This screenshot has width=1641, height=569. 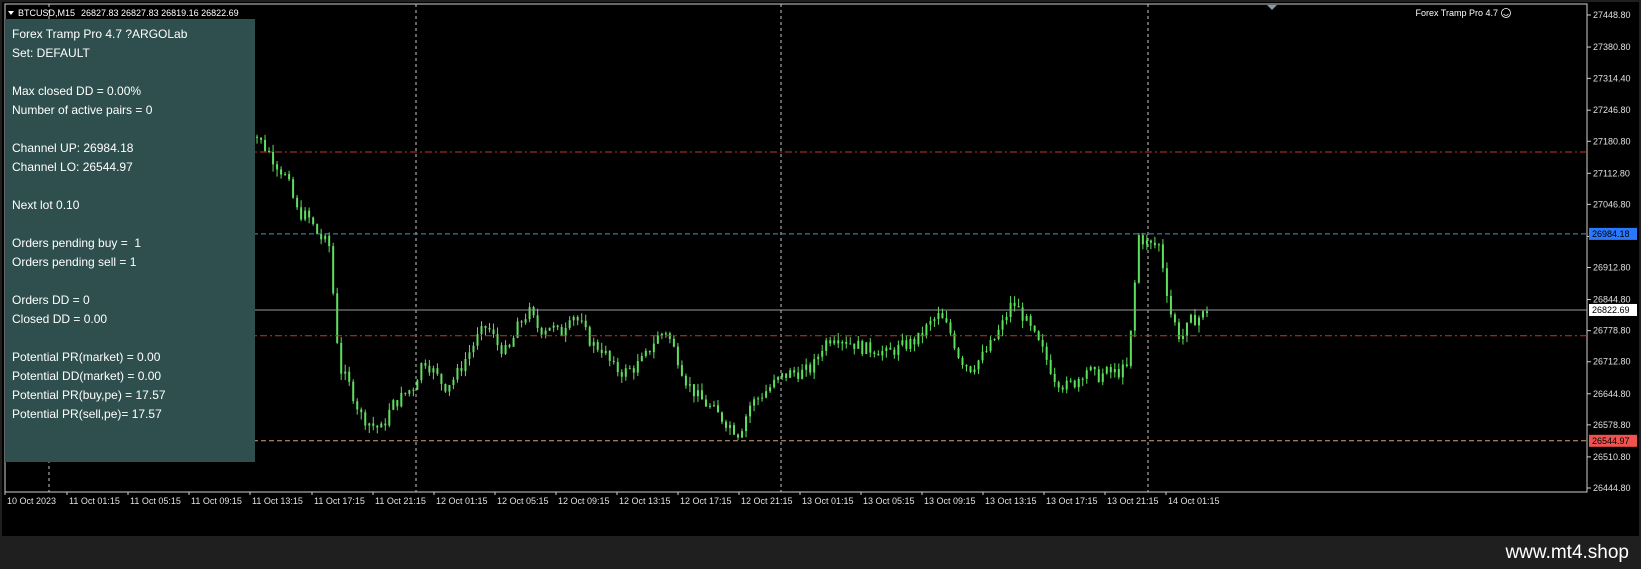 I want to click on shift-marker-icon, so click(x=1272, y=7).